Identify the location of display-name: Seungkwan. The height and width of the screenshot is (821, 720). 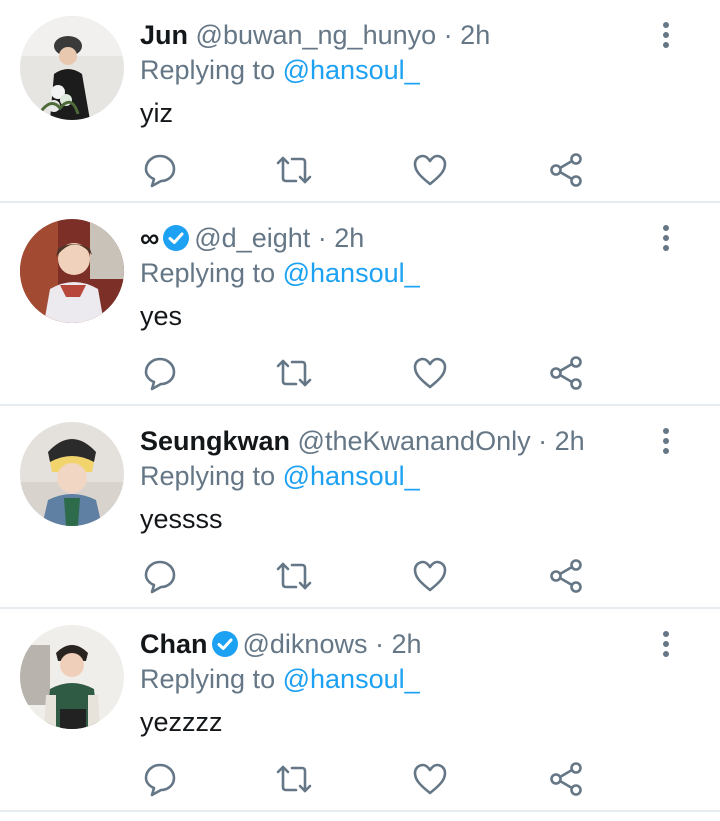
(215, 441).